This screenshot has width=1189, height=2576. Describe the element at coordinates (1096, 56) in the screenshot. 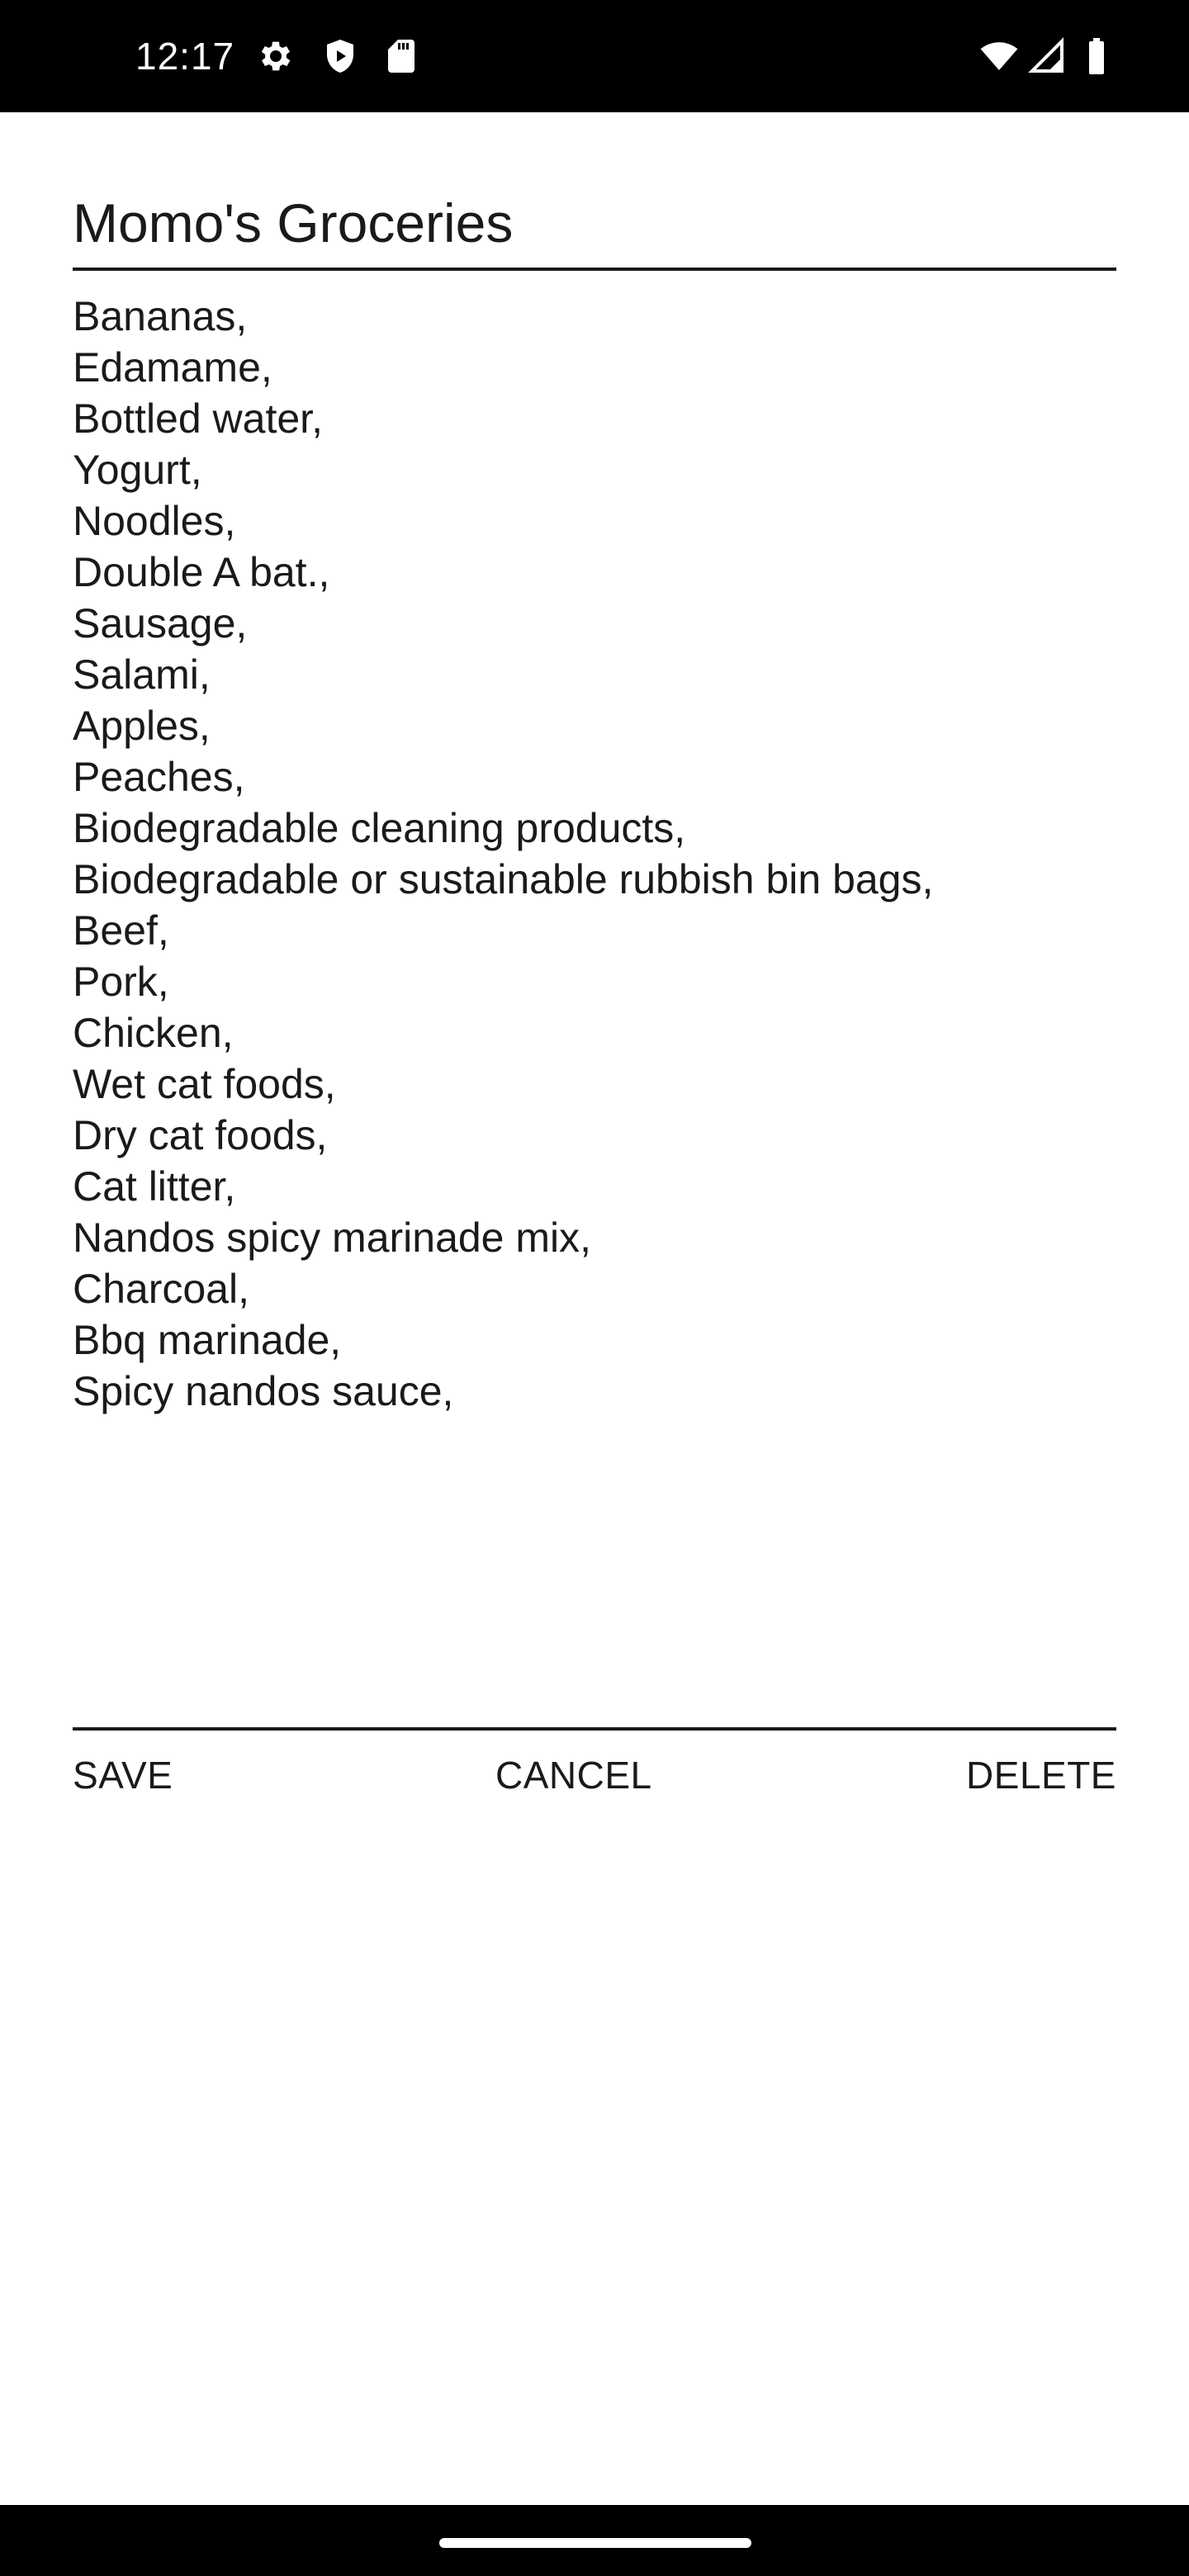

I see `battery-icon` at that location.